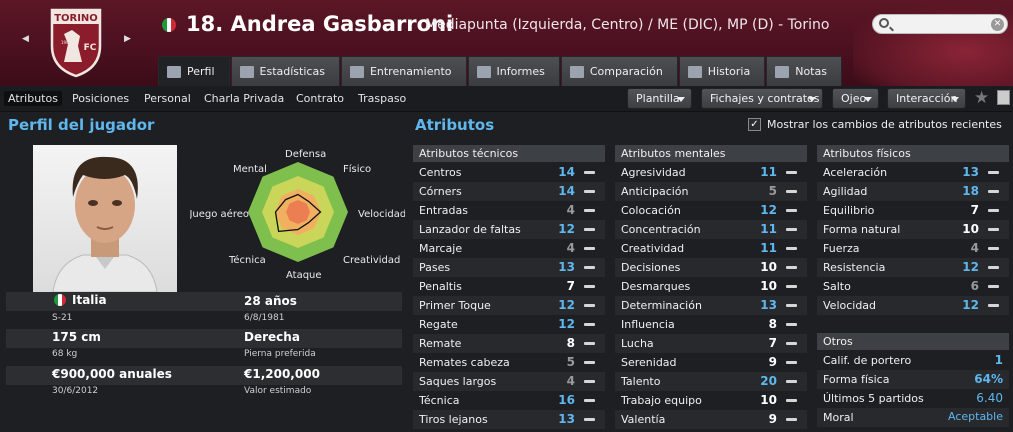 The height and width of the screenshot is (432, 1013). What do you see at coordinates (651, 210) in the screenshot?
I see `attribute-name: Colocación` at bounding box center [651, 210].